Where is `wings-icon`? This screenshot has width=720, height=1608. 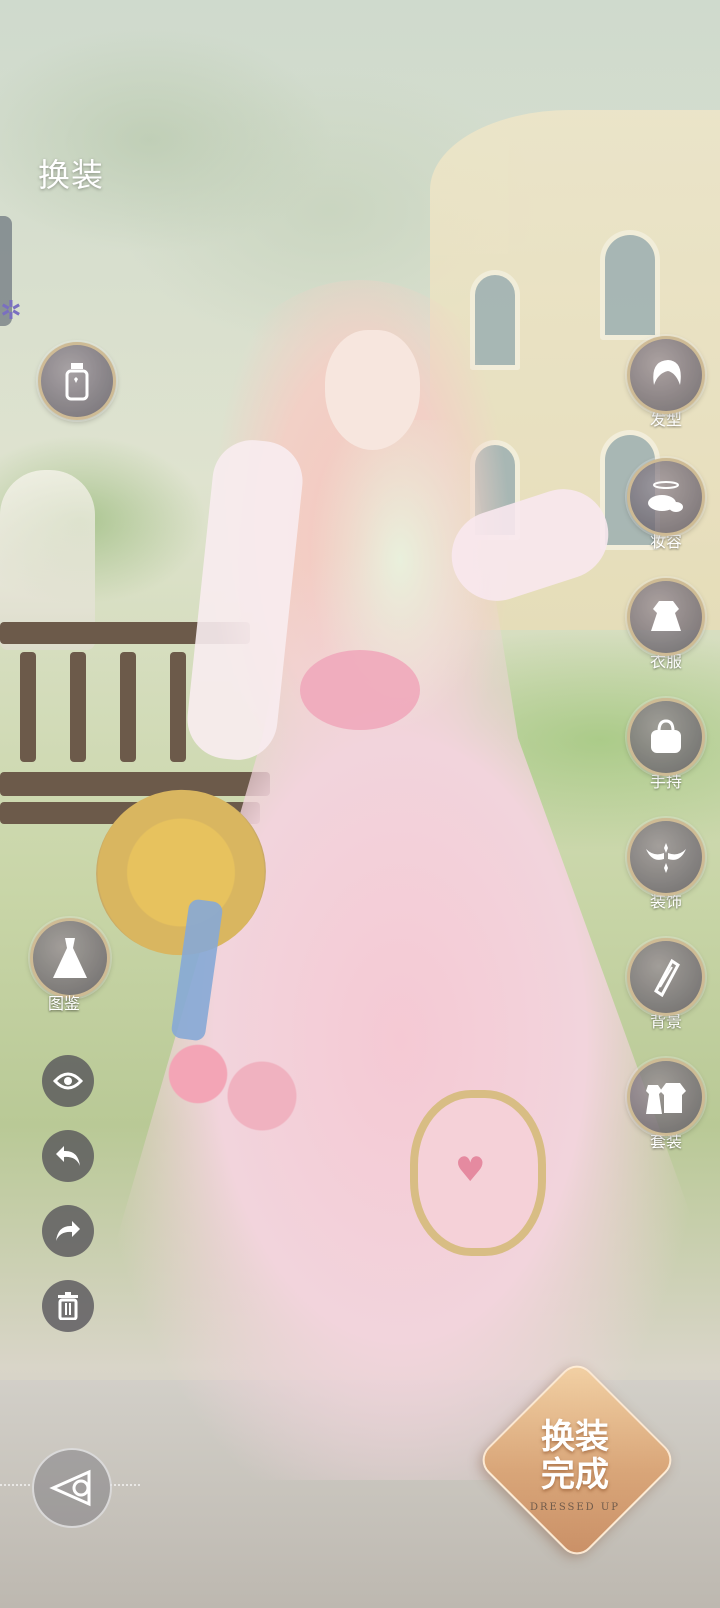
wings-icon is located at coordinates (666, 857).